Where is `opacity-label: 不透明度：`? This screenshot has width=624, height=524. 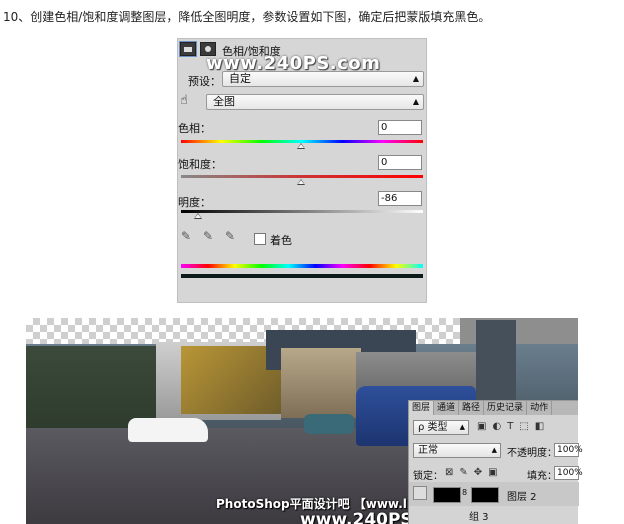
opacity-label: 不透明度： is located at coordinates (532, 453).